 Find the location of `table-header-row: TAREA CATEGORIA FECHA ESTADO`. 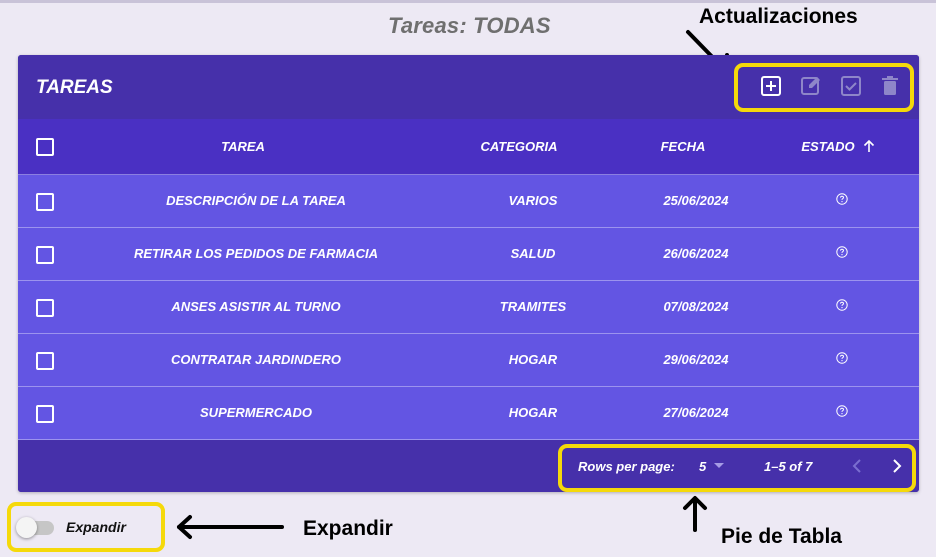

table-header-row: TAREA CATEGORIA FECHA ESTADO is located at coordinates (468, 147).